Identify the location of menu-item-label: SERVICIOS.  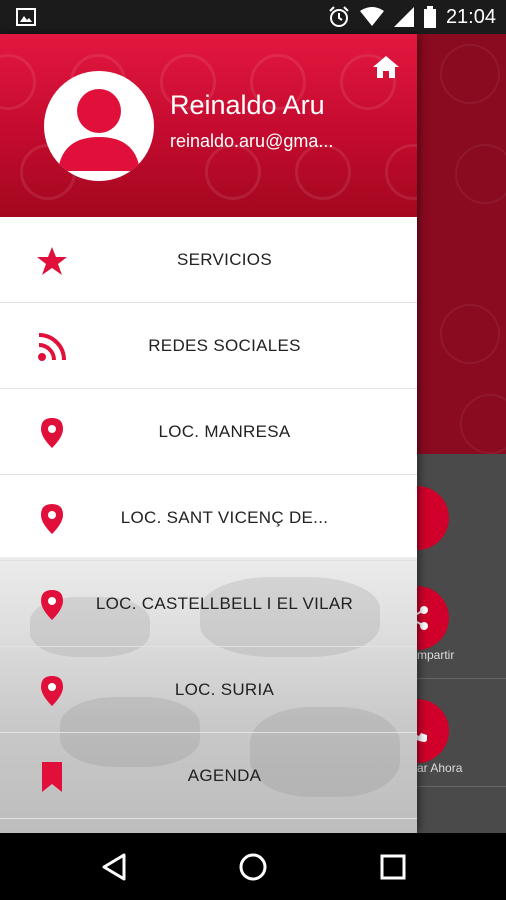
(224, 259).